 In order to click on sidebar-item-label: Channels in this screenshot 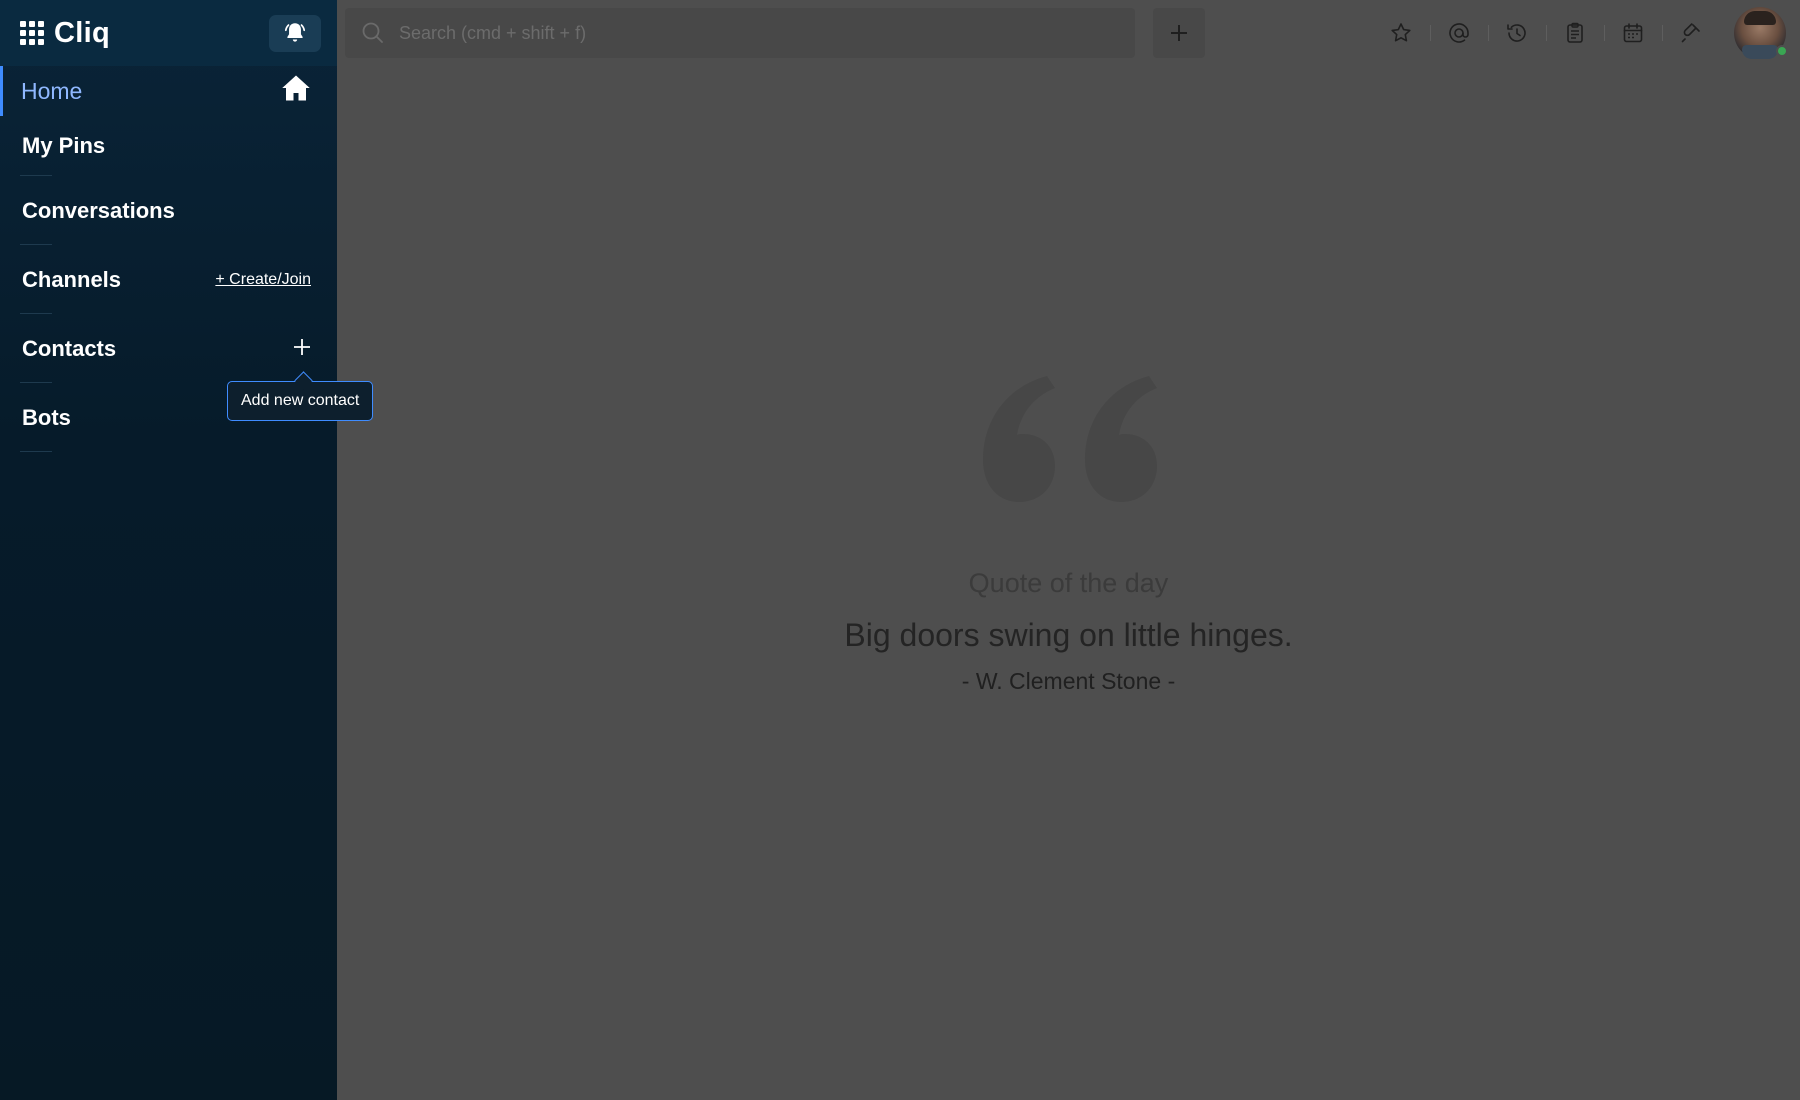, I will do `click(72, 279)`.